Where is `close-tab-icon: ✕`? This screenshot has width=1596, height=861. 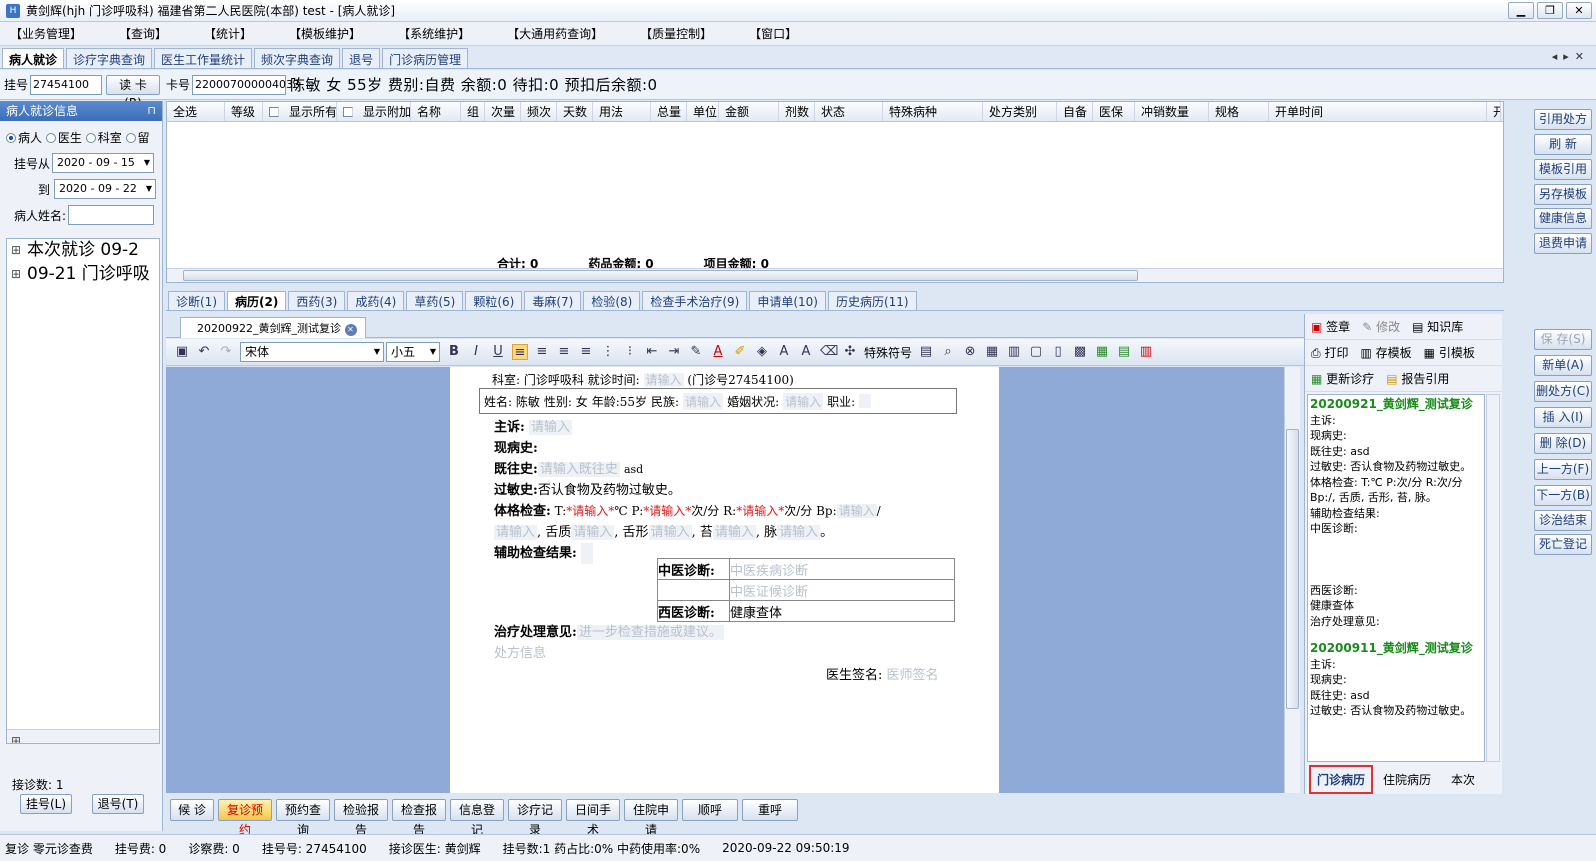
close-tab-icon: ✕ is located at coordinates (350, 330).